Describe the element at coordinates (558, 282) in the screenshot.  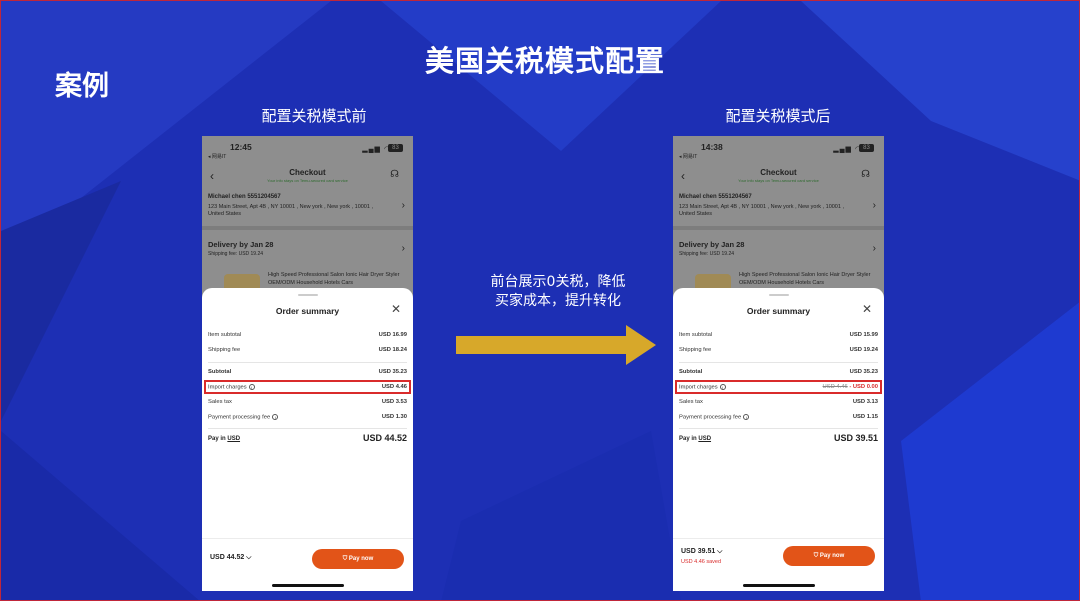
I see `arrow-caption-line1: 前台展示0关税，降低` at that location.